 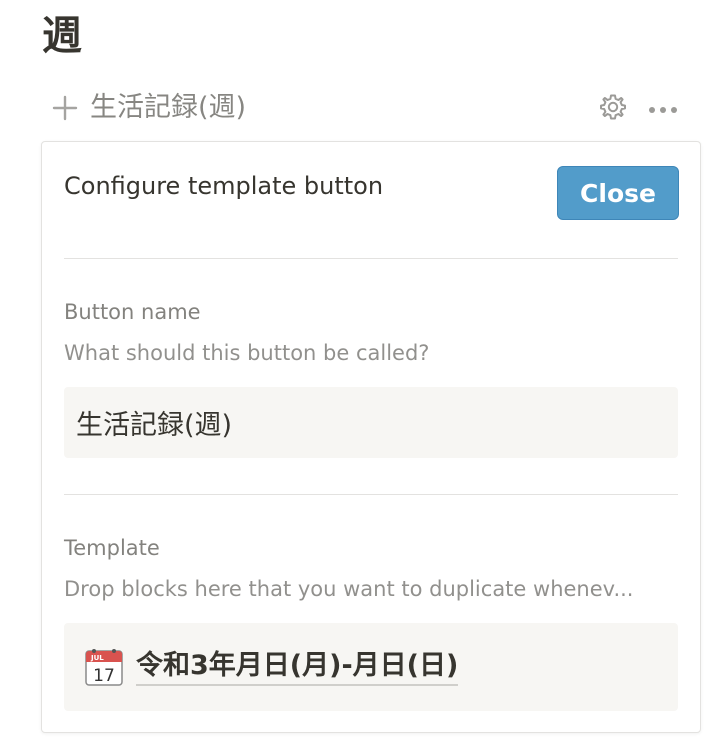 I want to click on template-label: Template, so click(x=112, y=548).